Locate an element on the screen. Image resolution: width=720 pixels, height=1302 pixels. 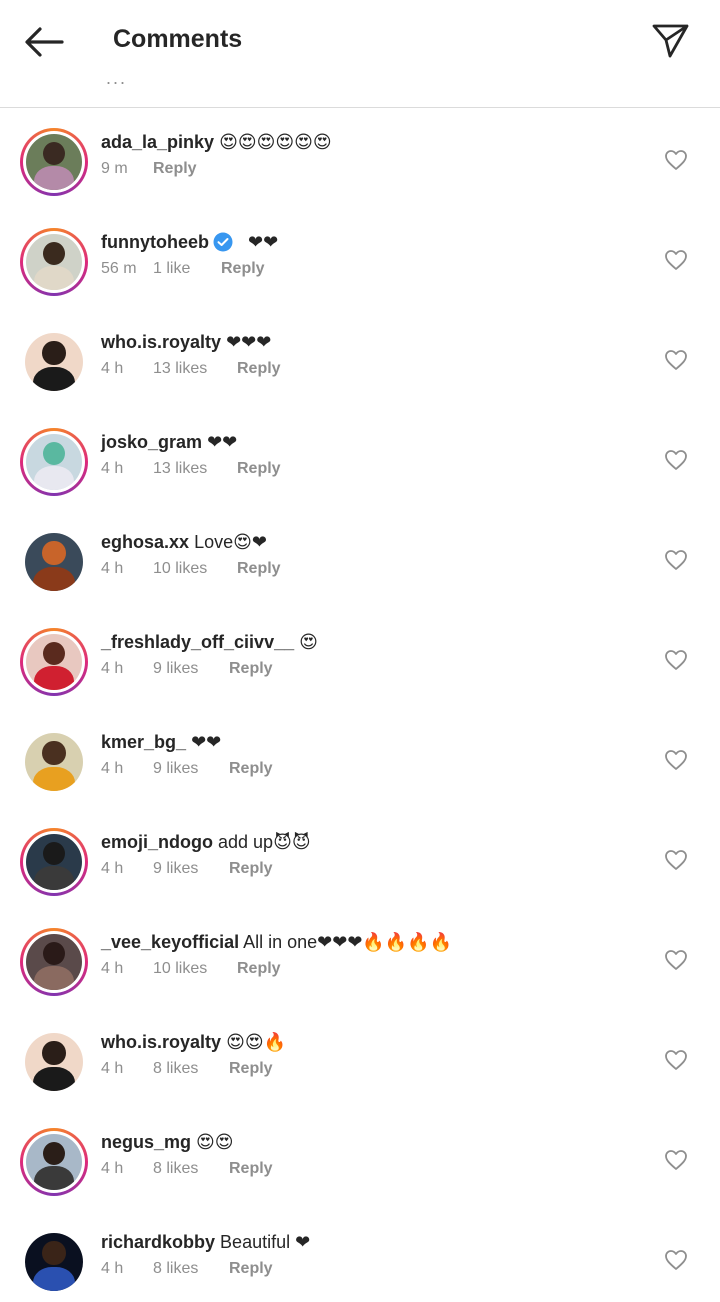
comment-time: 56 m is located at coordinates (119, 268).